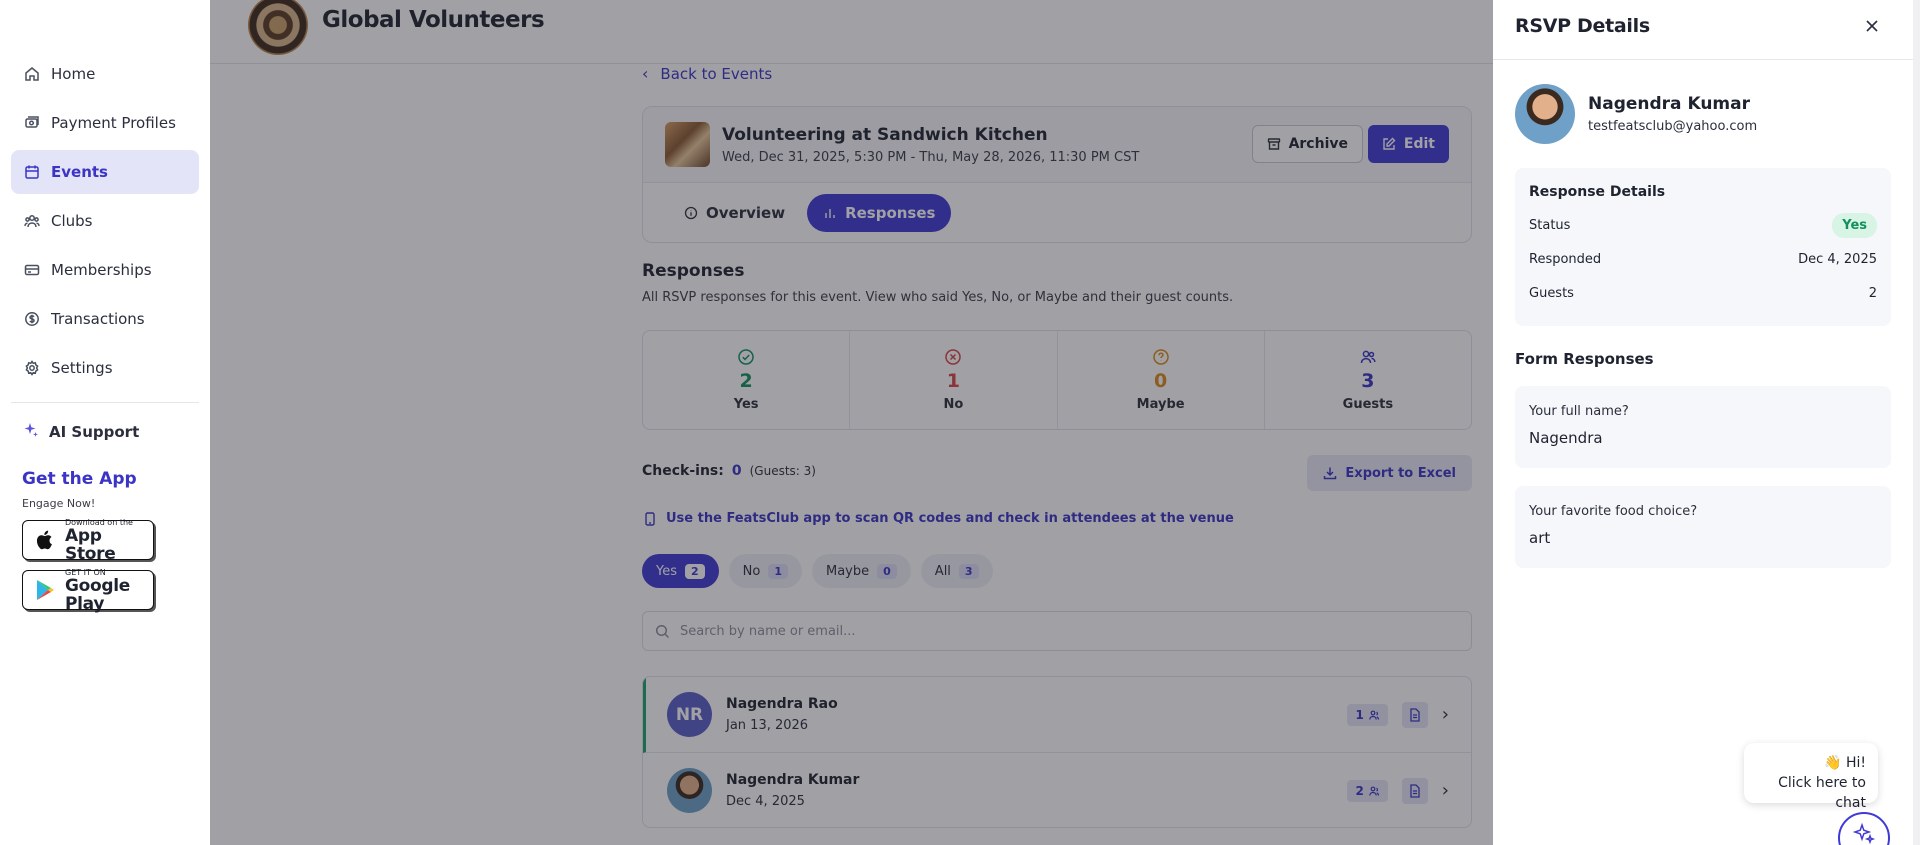 The width and height of the screenshot is (1920, 845). Describe the element at coordinates (1579, 411) in the screenshot. I see `question-label: Your full name?` at that location.